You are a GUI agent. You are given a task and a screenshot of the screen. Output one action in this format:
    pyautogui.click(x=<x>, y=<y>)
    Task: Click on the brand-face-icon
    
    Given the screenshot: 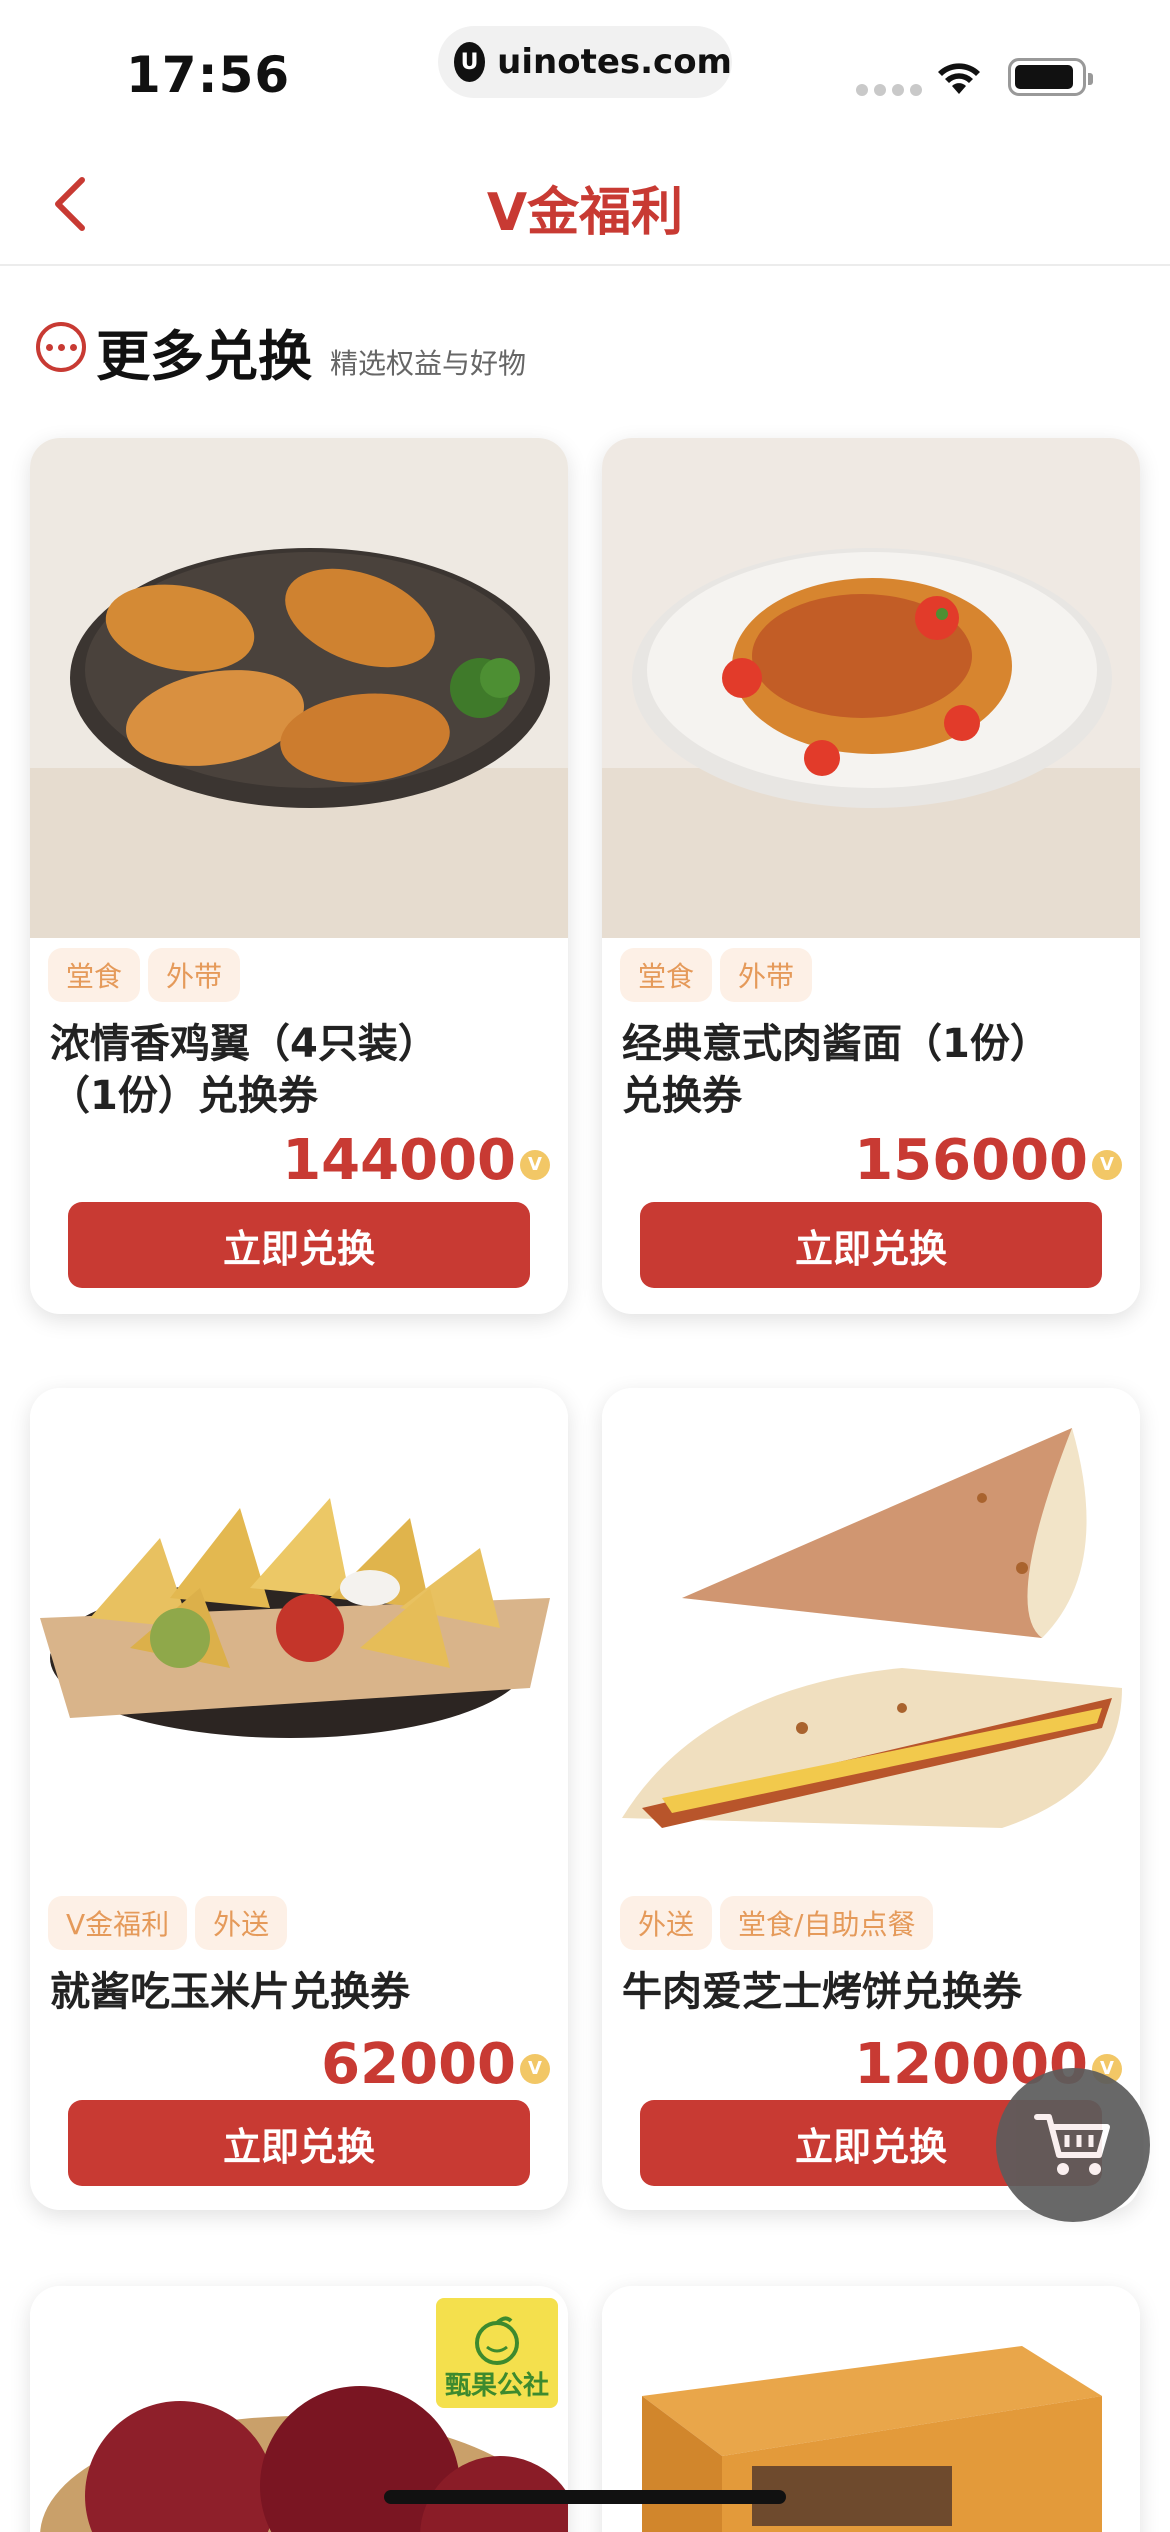 What is the action you would take?
    pyautogui.click(x=497, y=2340)
    